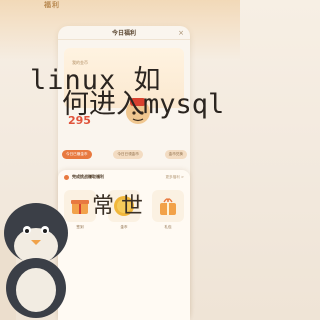 The width and height of the screenshot is (320, 320). What do you see at coordinates (168, 227) in the screenshot?
I see `reward-label: 礼包` at bounding box center [168, 227].